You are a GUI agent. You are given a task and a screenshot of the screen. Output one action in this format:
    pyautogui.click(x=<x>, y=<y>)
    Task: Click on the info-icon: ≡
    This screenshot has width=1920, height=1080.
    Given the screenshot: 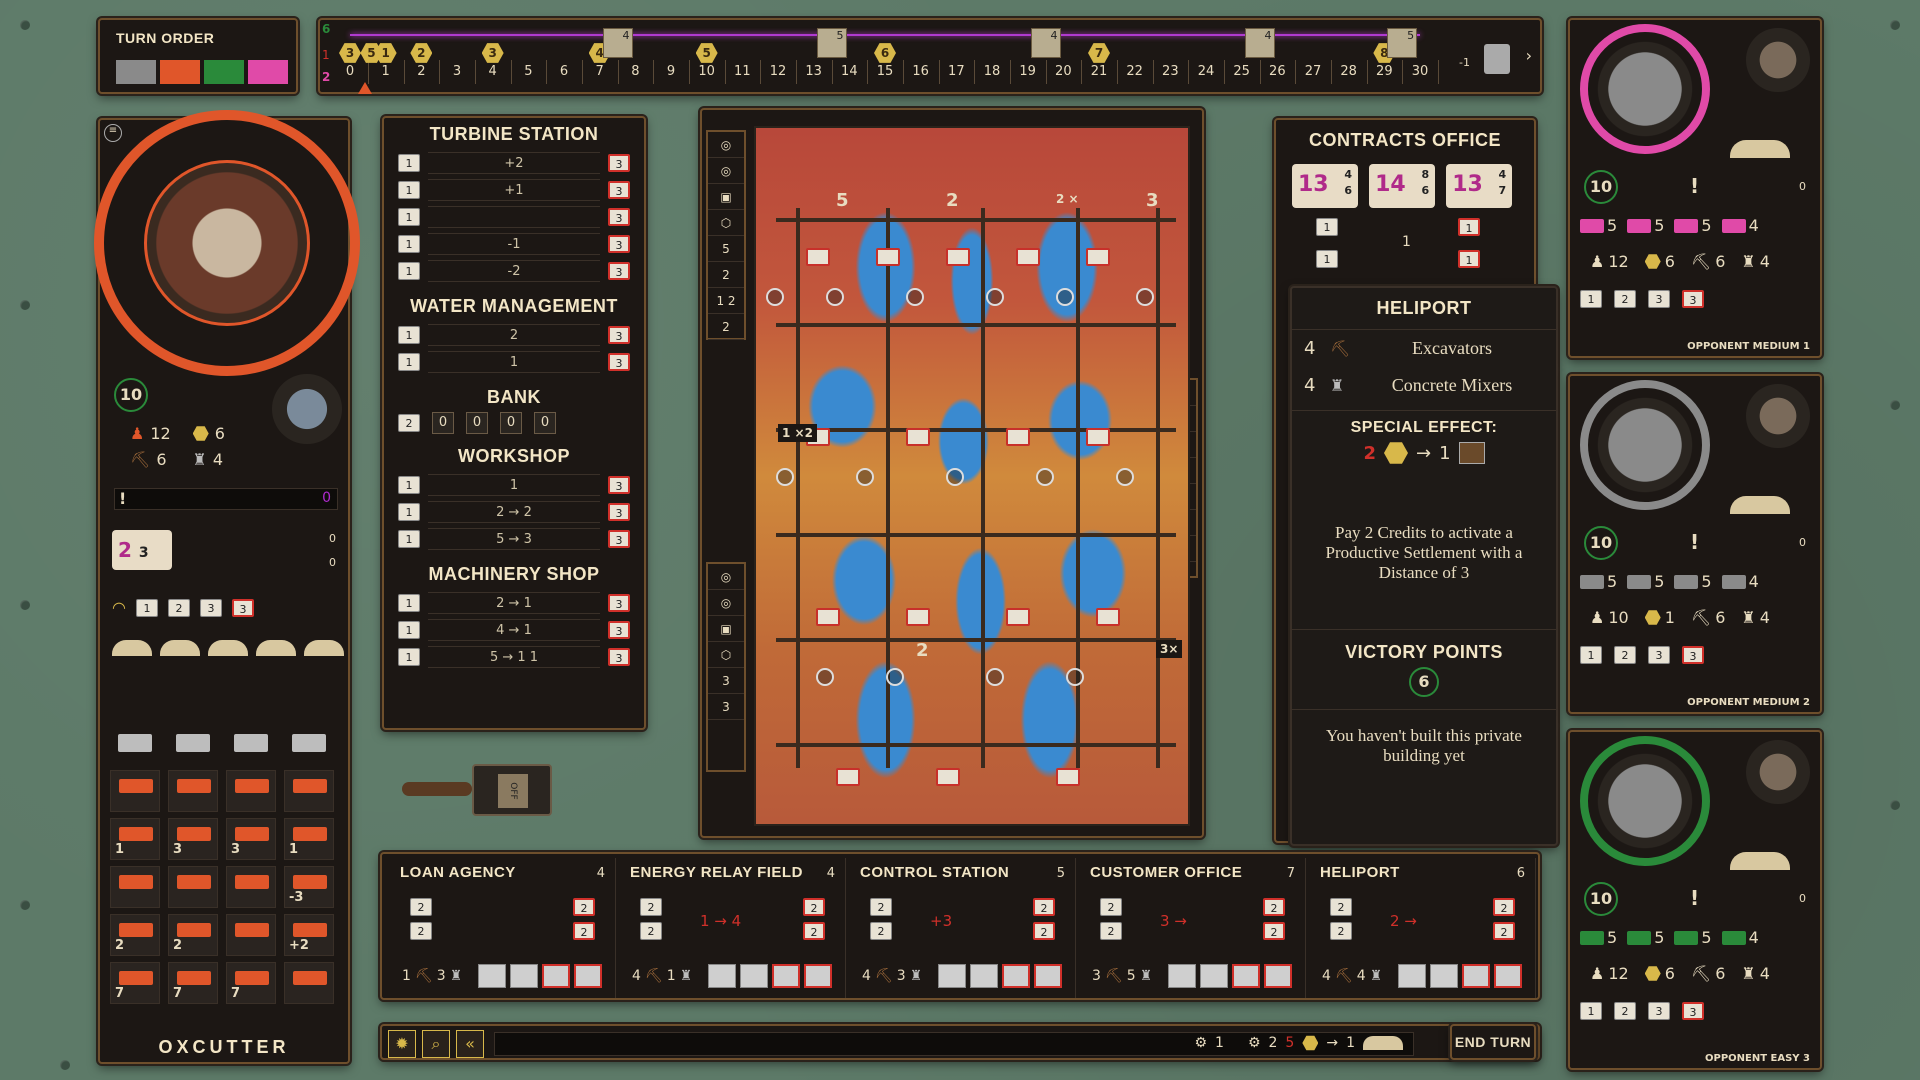 What is the action you would take?
    pyautogui.click(x=113, y=133)
    